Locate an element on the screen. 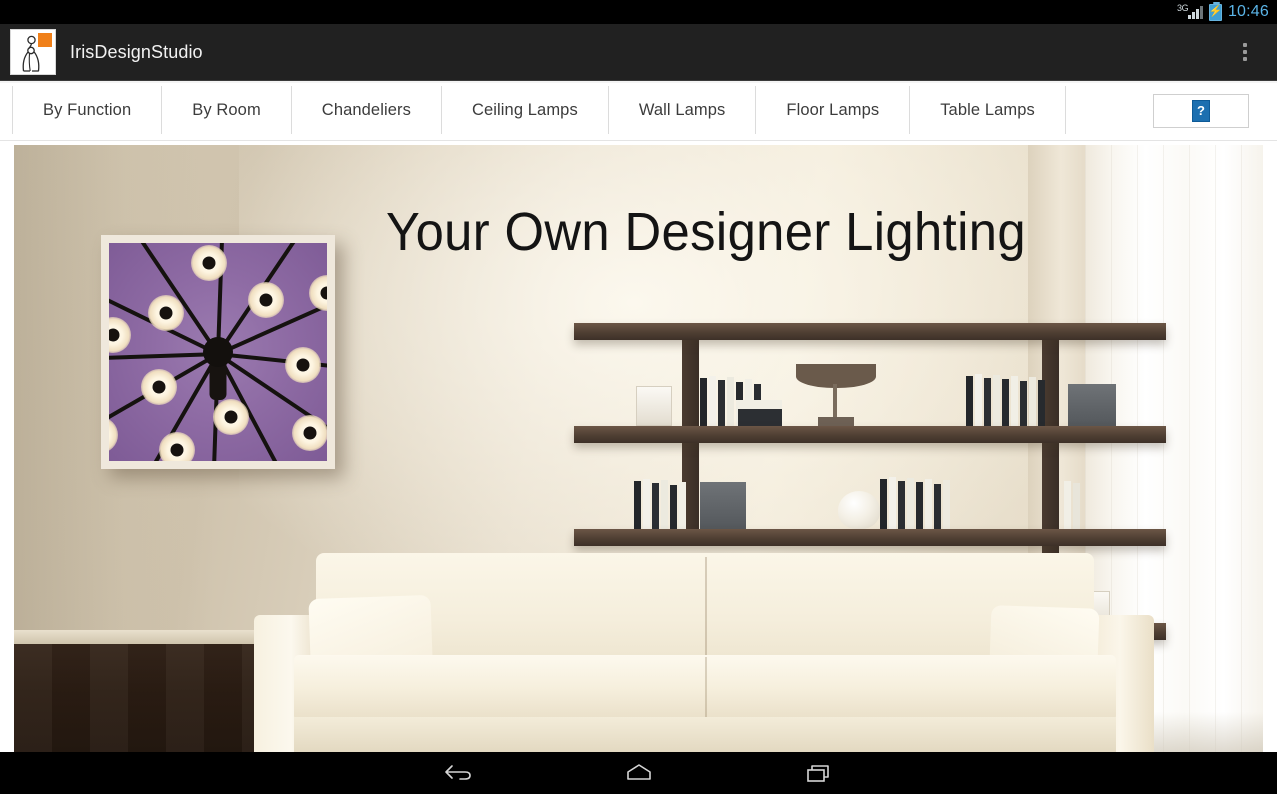 Image resolution: width=1277 pixels, height=794 pixels. recents-button is located at coordinates (819, 773).